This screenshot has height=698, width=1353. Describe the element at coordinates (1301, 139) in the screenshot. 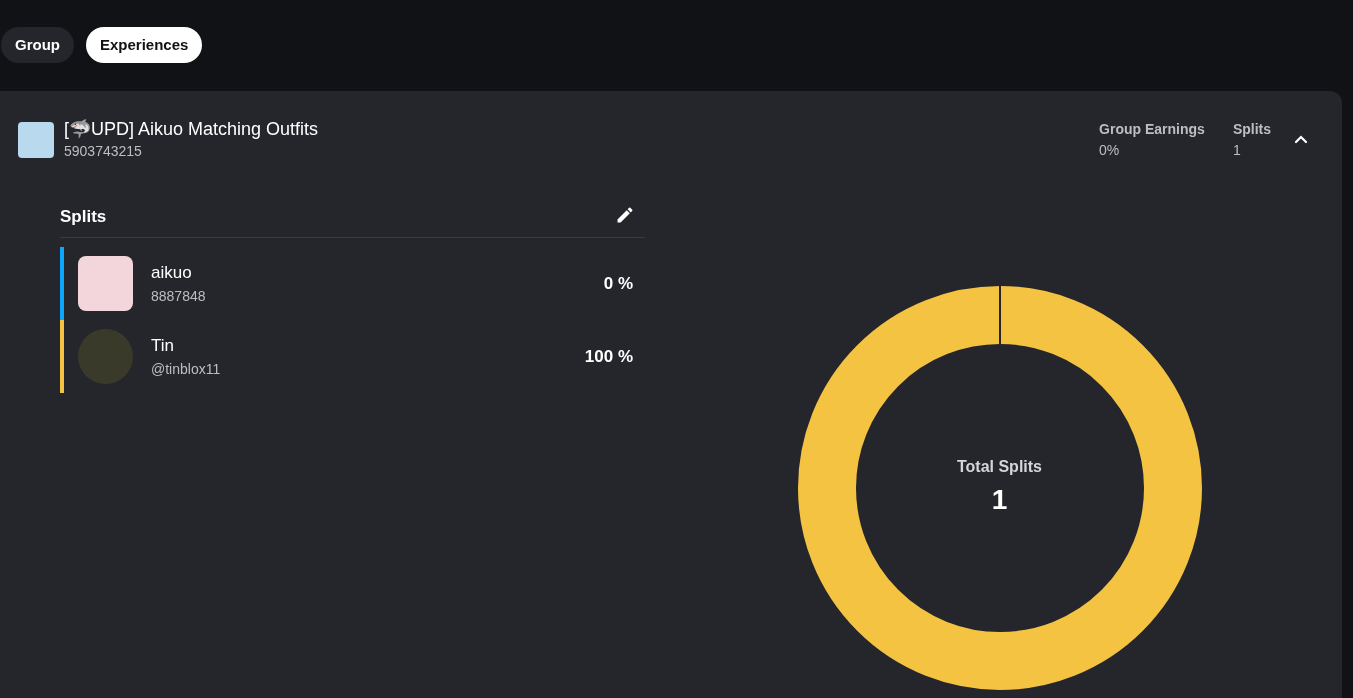

I see `chevron-icon` at that location.